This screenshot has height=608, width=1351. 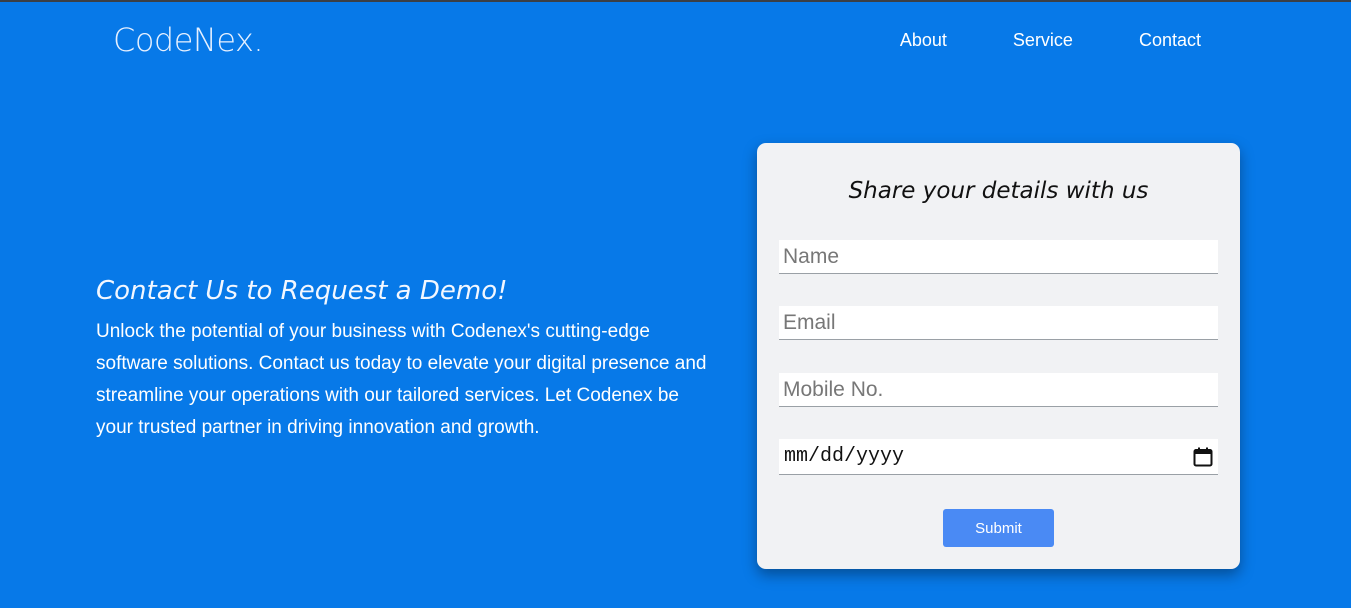 I want to click on nav-link-service: Service, so click(x=1043, y=40).